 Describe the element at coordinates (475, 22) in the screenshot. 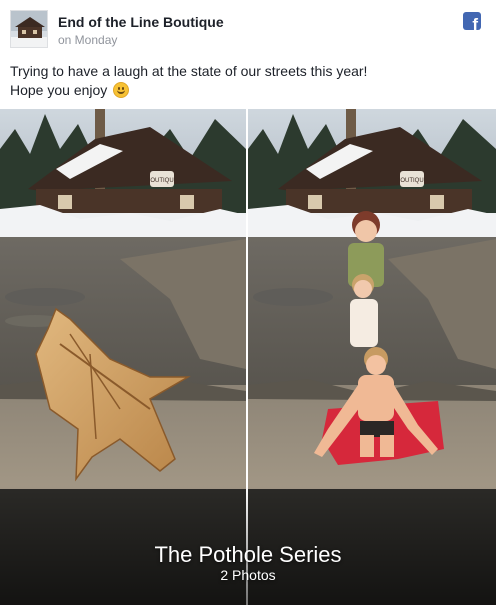

I see `facebook-logo-letter: f` at that location.